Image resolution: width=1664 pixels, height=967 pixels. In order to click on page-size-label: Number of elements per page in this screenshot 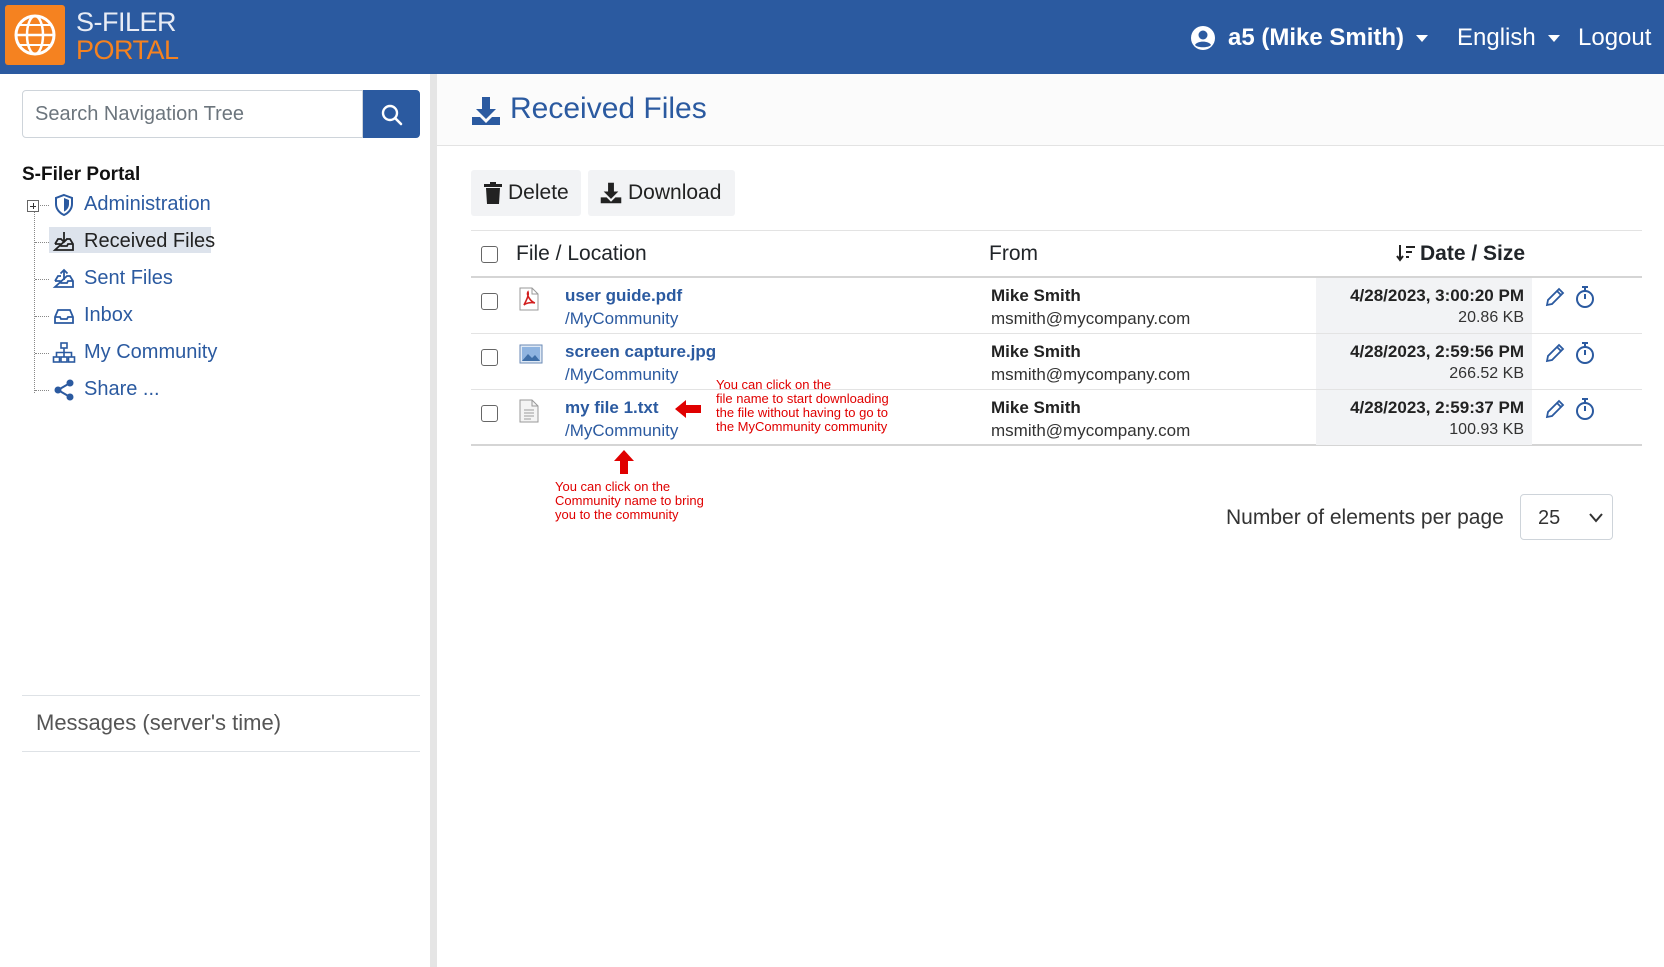, I will do `click(1365, 517)`.